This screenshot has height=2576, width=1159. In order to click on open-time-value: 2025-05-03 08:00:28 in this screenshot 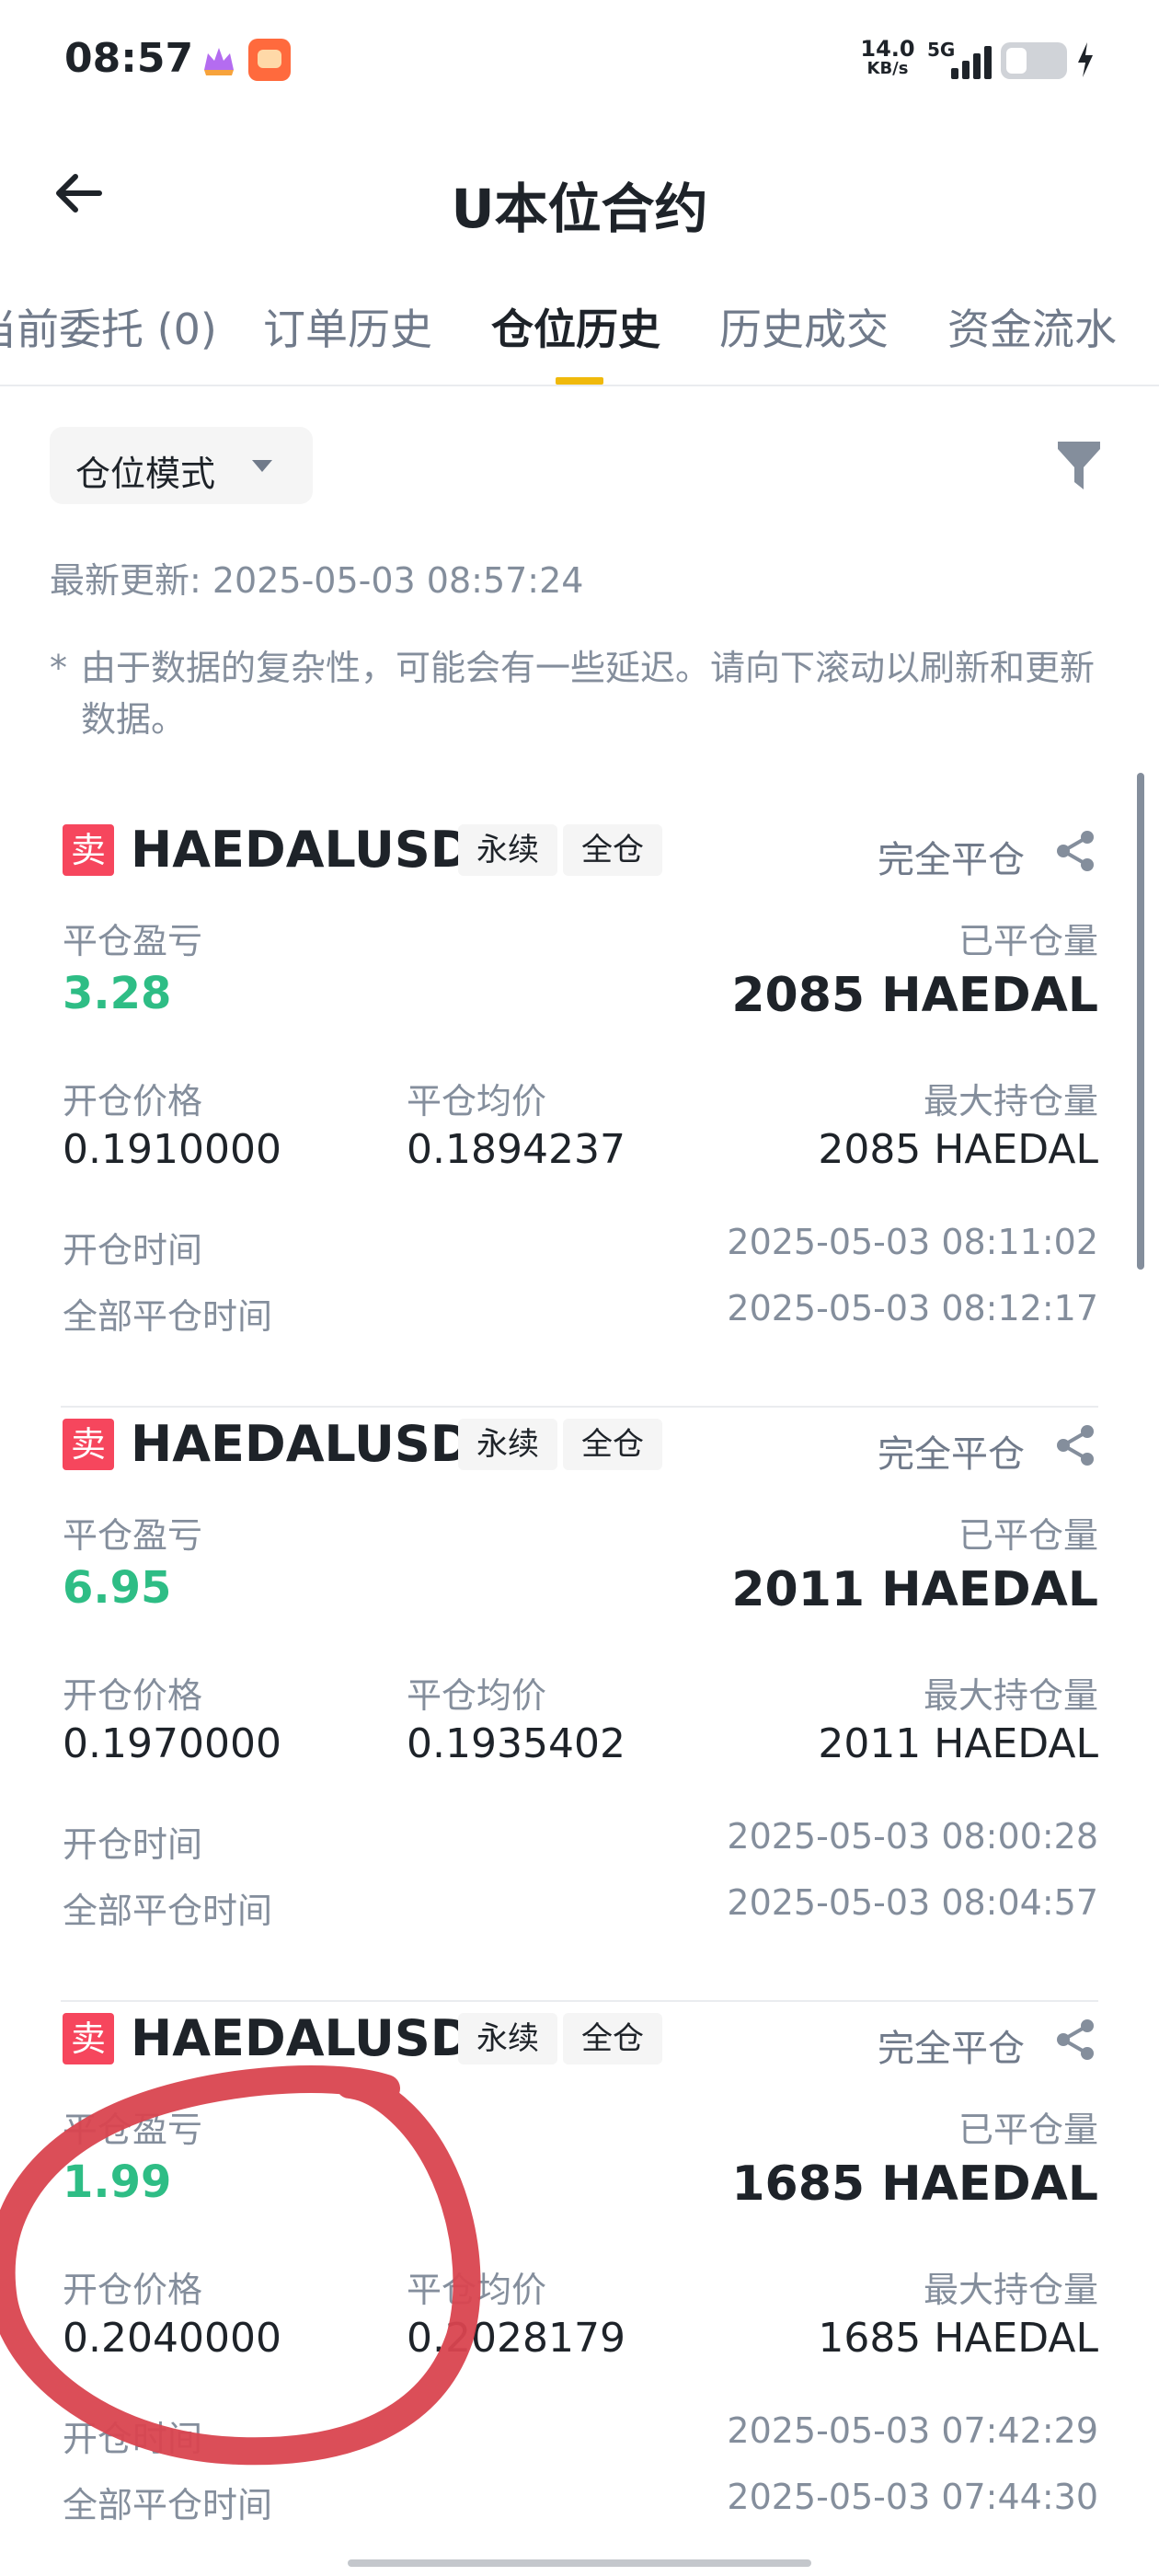, I will do `click(912, 1836)`.